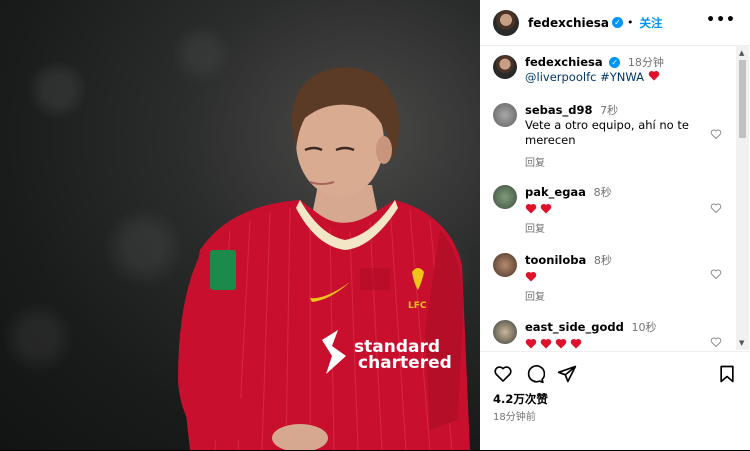 Image resolution: width=750 pixels, height=451 pixels. I want to click on post-actions-bar: 4.2万次赞 18分钟前, so click(615, 401).